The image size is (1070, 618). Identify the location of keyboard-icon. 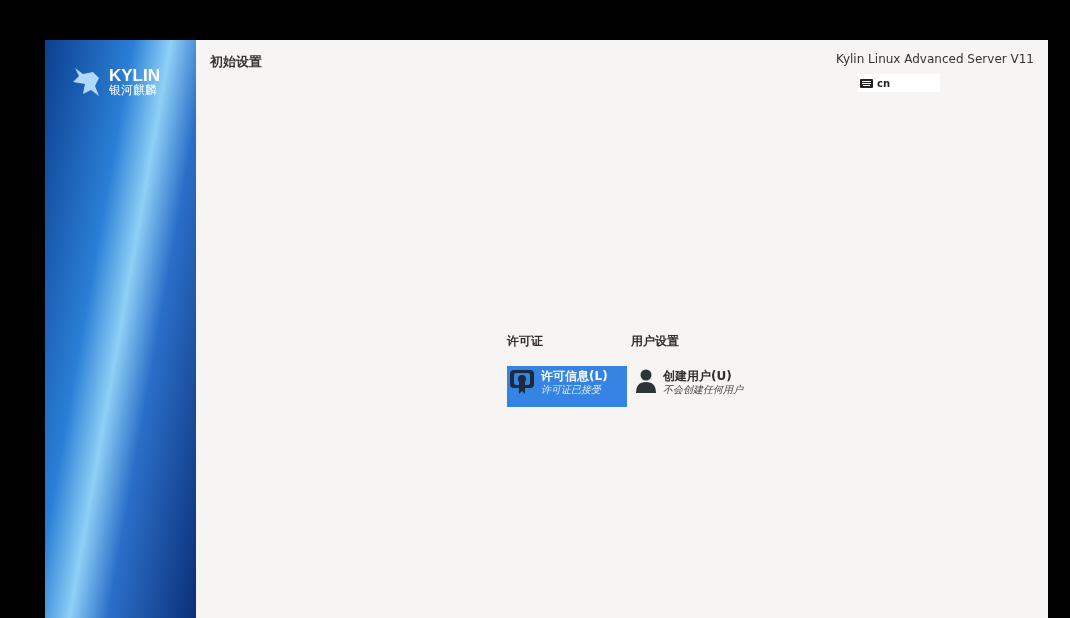
(866, 83).